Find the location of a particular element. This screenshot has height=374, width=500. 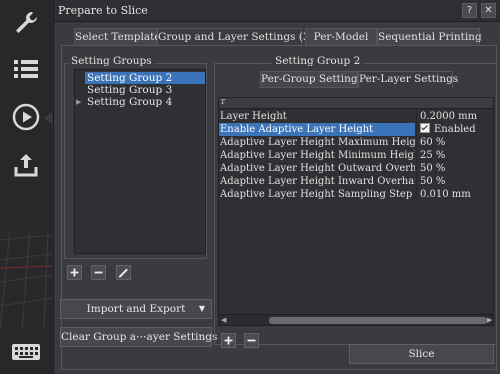

setting-value: 0.2000 mm is located at coordinates (449, 116).